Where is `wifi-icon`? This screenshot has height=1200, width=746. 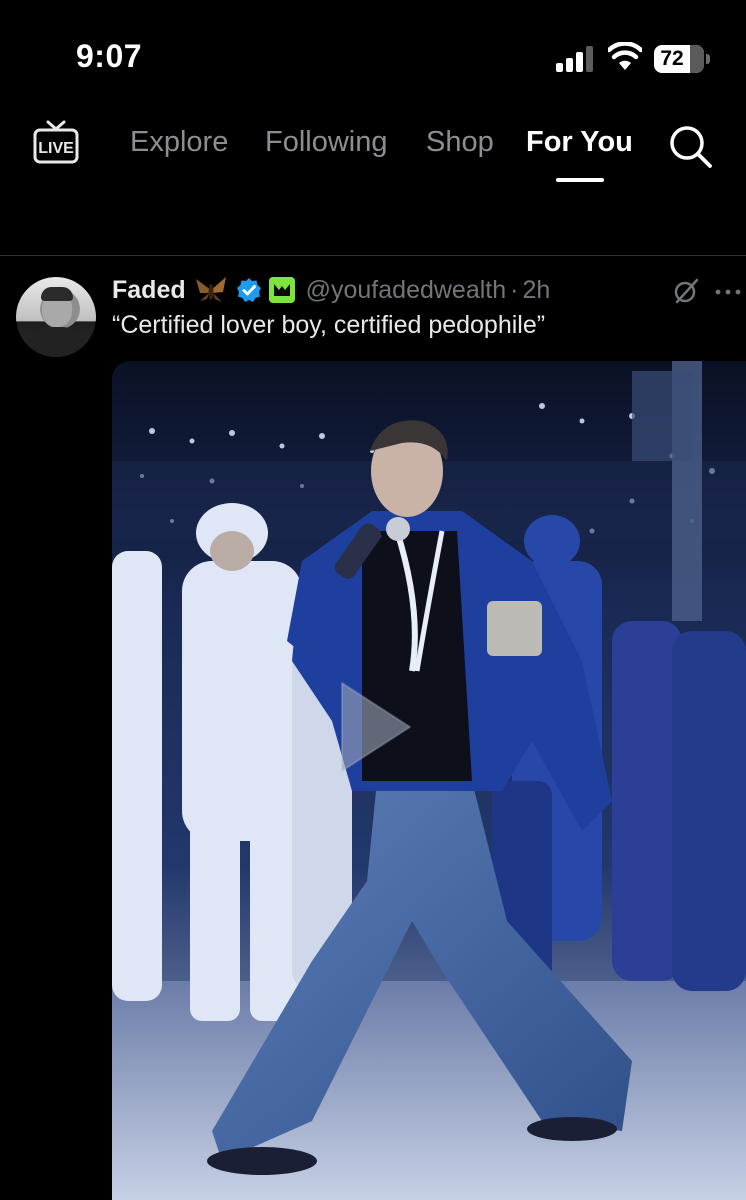 wifi-icon is located at coordinates (625, 56).